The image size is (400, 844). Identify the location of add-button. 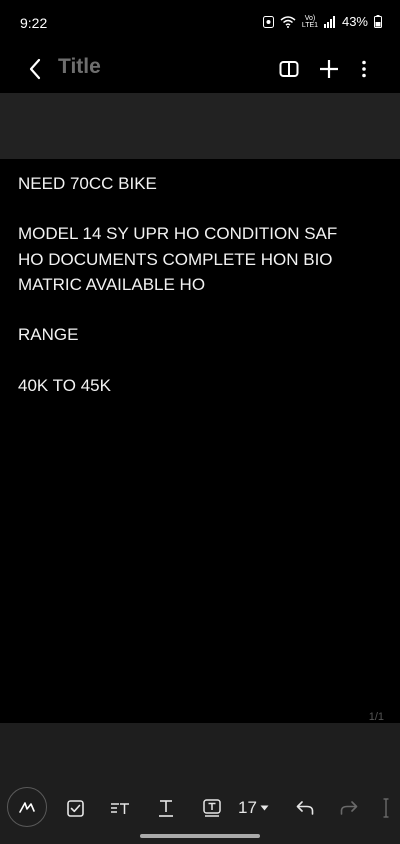
(329, 69).